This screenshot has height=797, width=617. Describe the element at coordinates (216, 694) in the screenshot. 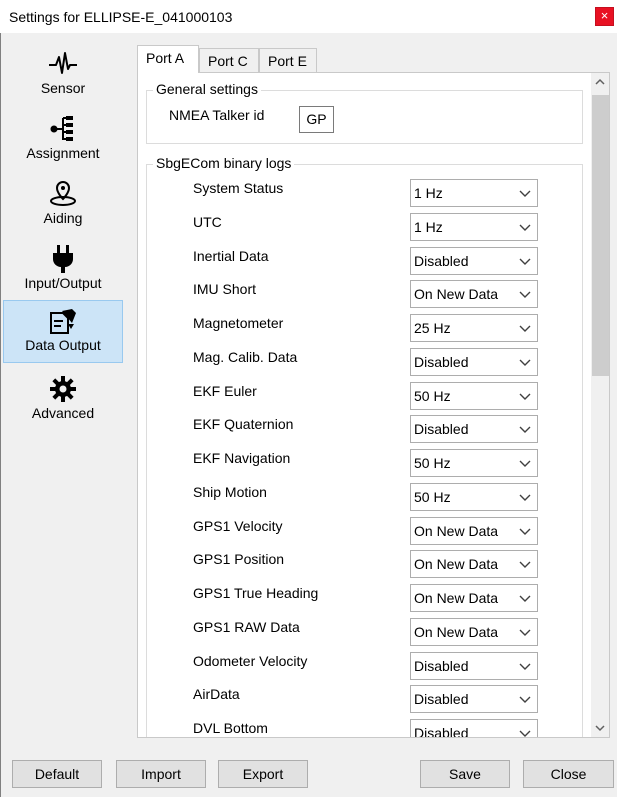

I see `log-label: AirData` at that location.